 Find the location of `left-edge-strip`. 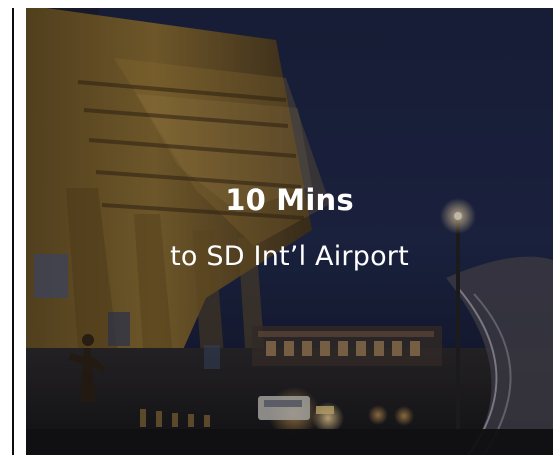

left-edge-strip is located at coordinates (13, 227).